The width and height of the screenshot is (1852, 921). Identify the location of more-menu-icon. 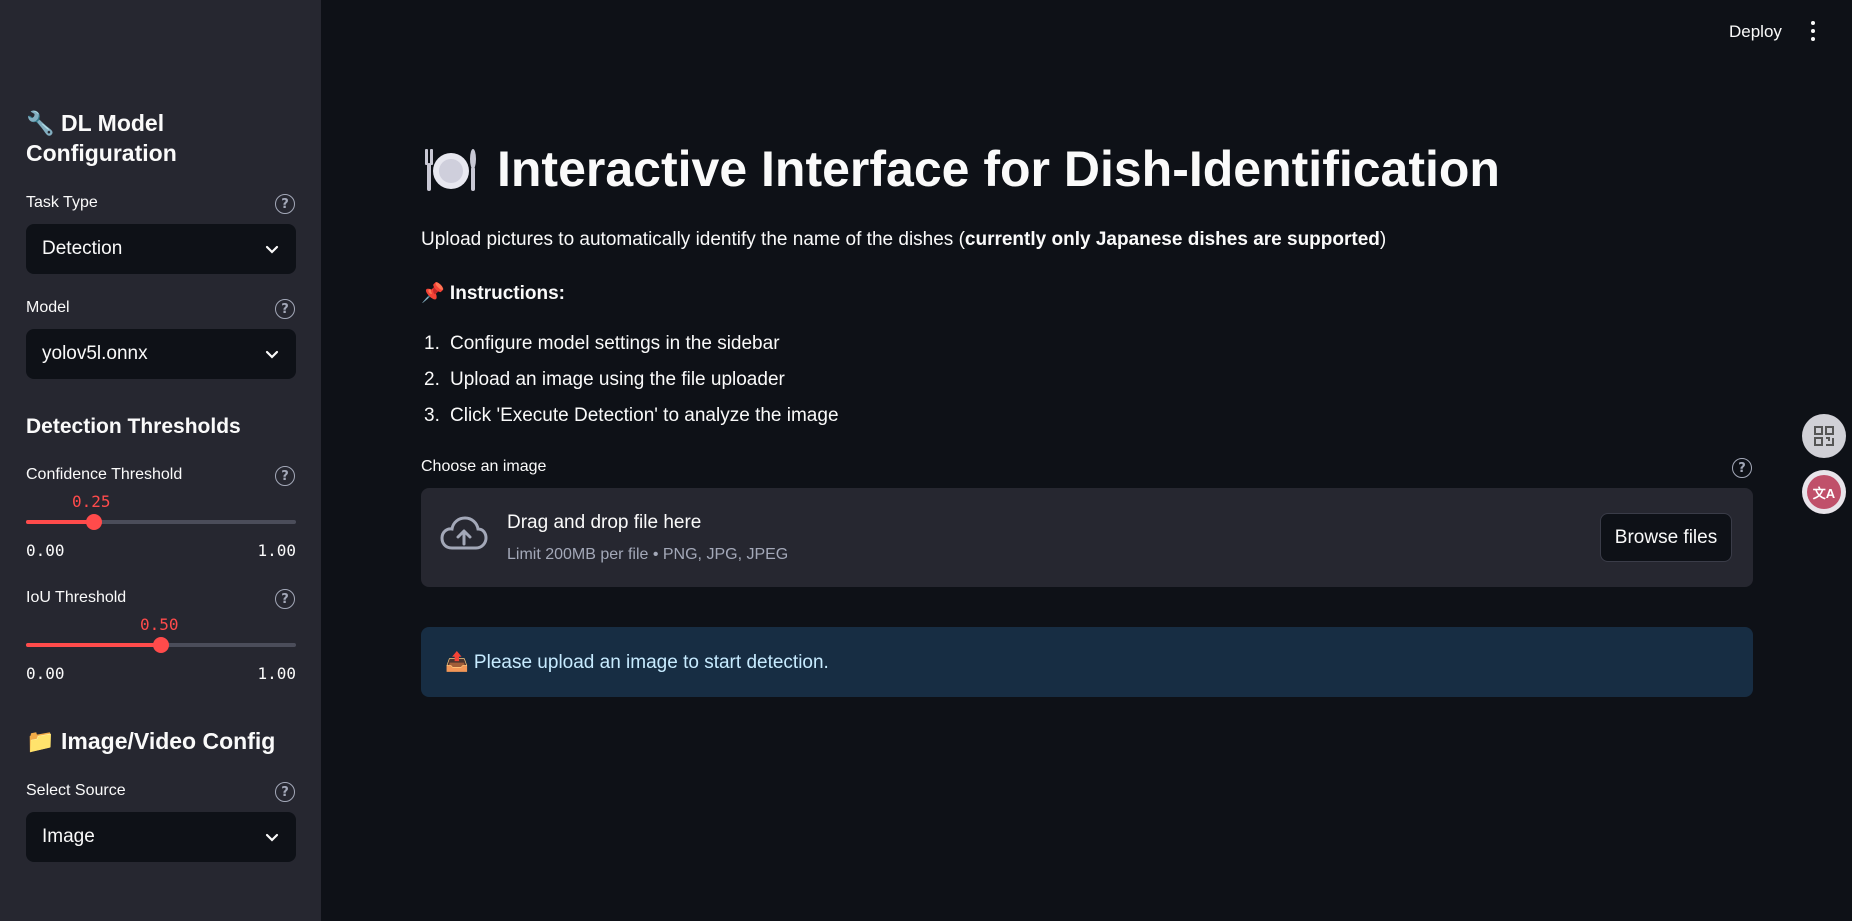
(1813, 31).